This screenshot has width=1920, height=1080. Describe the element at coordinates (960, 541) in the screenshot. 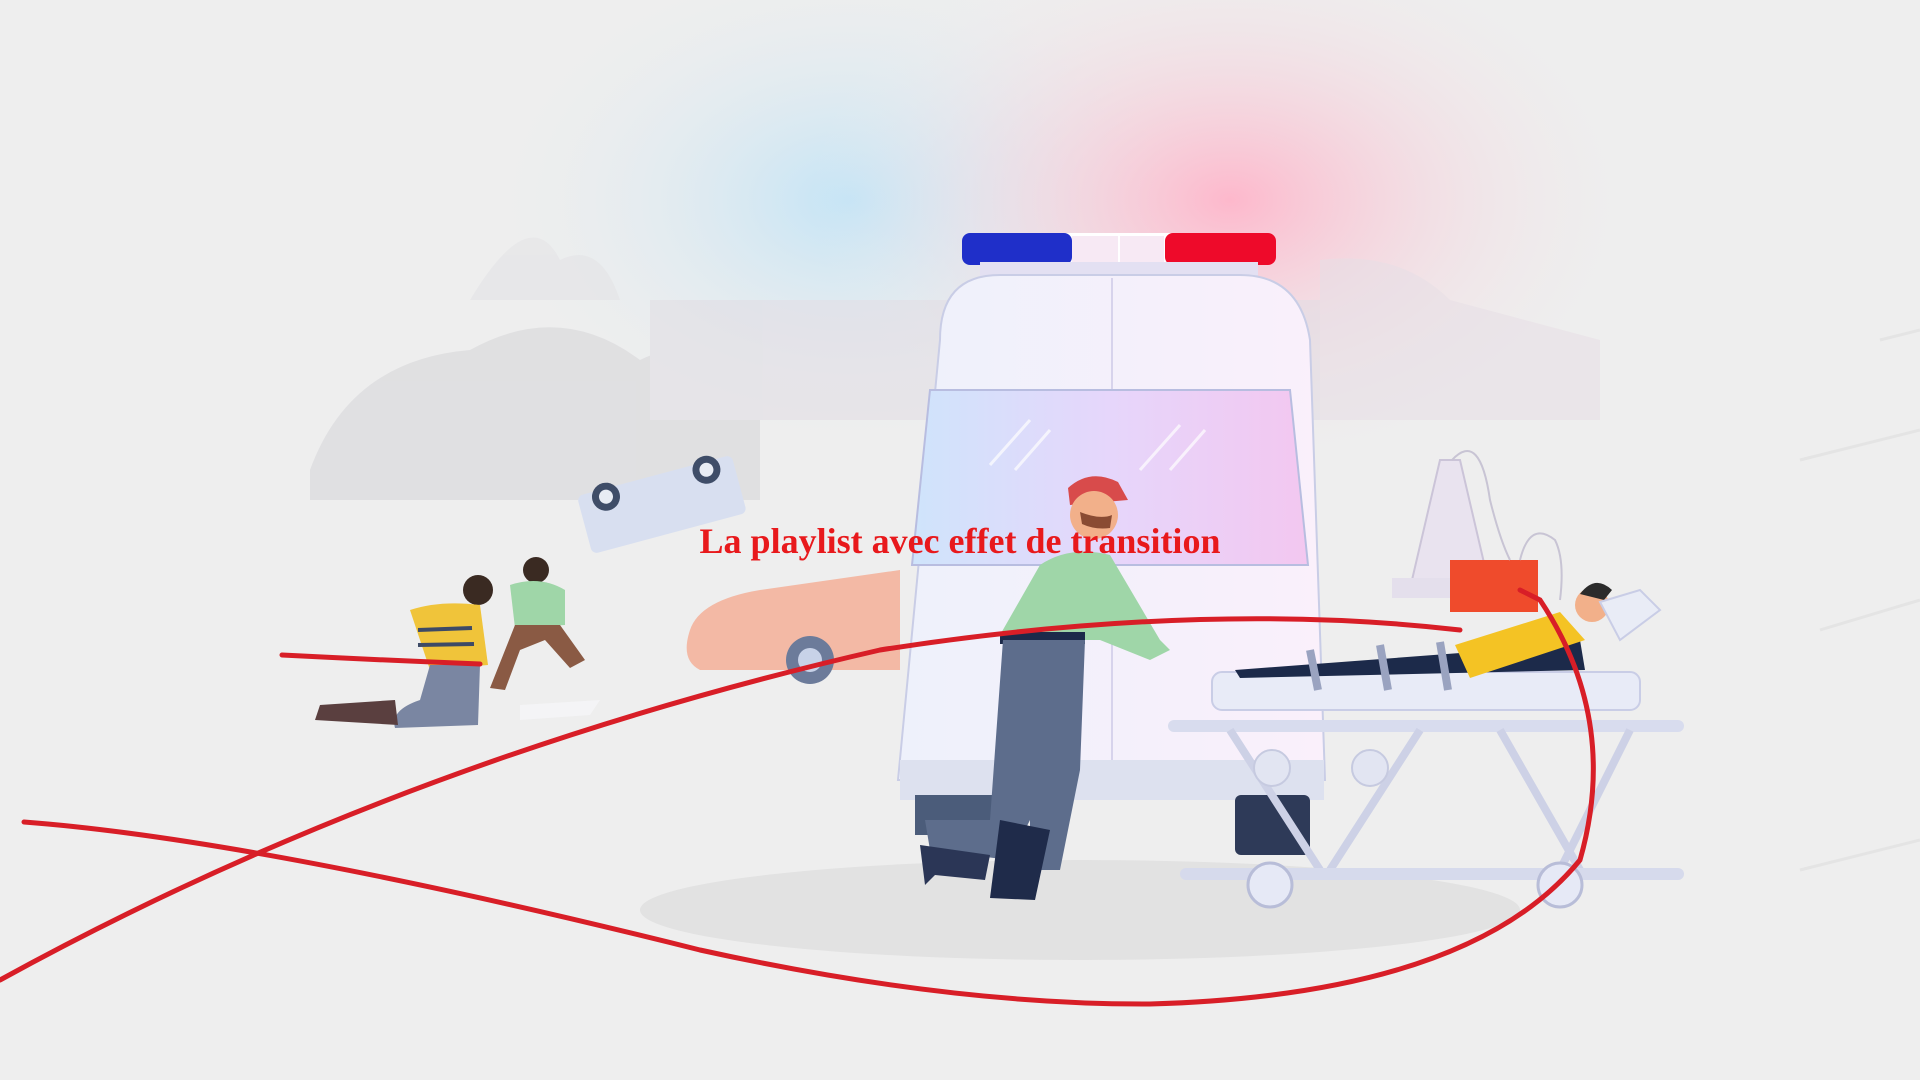

I see `video-caption: La playlist avec effet de transition` at that location.